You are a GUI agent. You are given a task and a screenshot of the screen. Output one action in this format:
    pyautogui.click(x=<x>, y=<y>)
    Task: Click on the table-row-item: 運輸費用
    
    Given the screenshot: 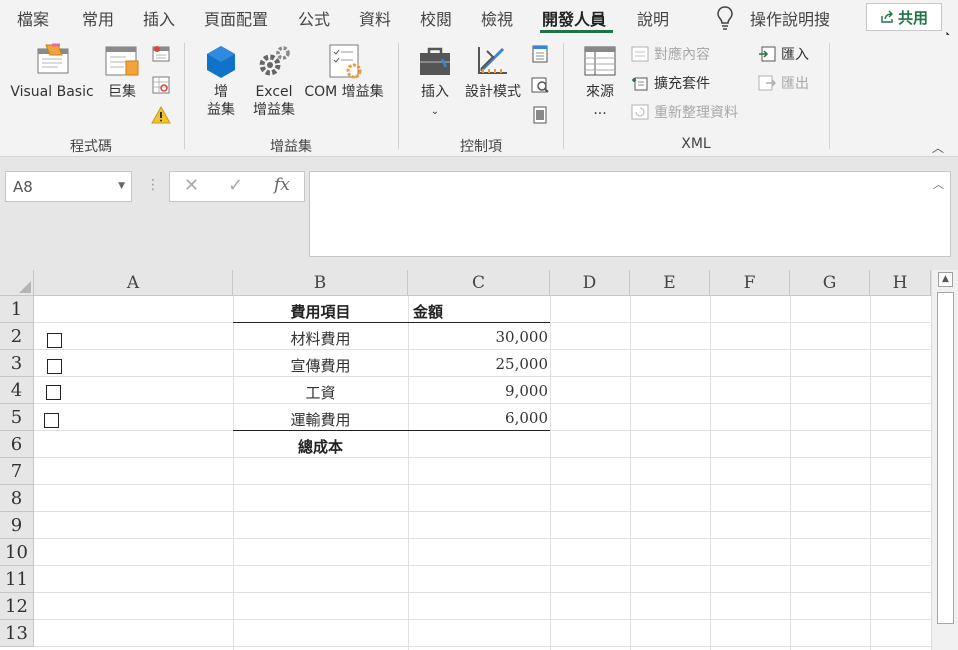 What is the action you would take?
    pyautogui.click(x=320, y=419)
    